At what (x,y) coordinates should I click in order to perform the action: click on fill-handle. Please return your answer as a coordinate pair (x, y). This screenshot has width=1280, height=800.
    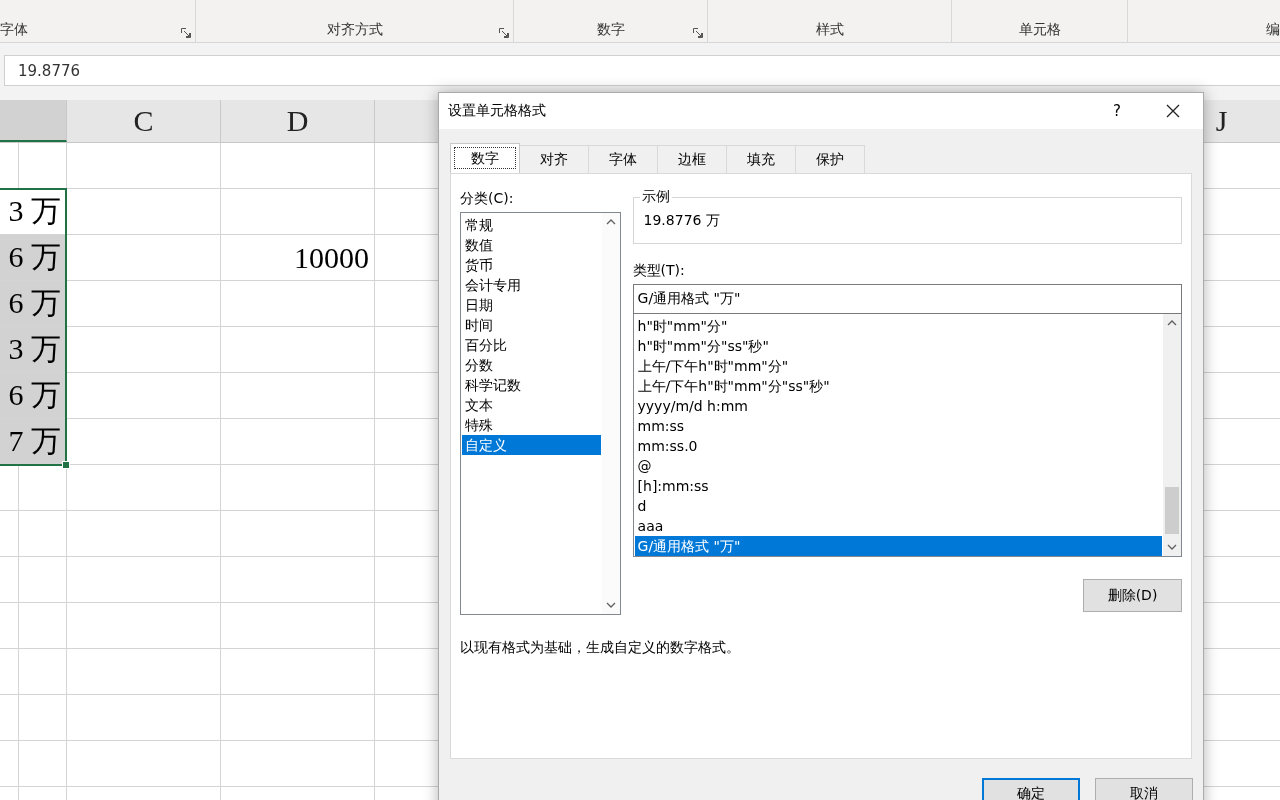
    Looking at the image, I should click on (66, 465).